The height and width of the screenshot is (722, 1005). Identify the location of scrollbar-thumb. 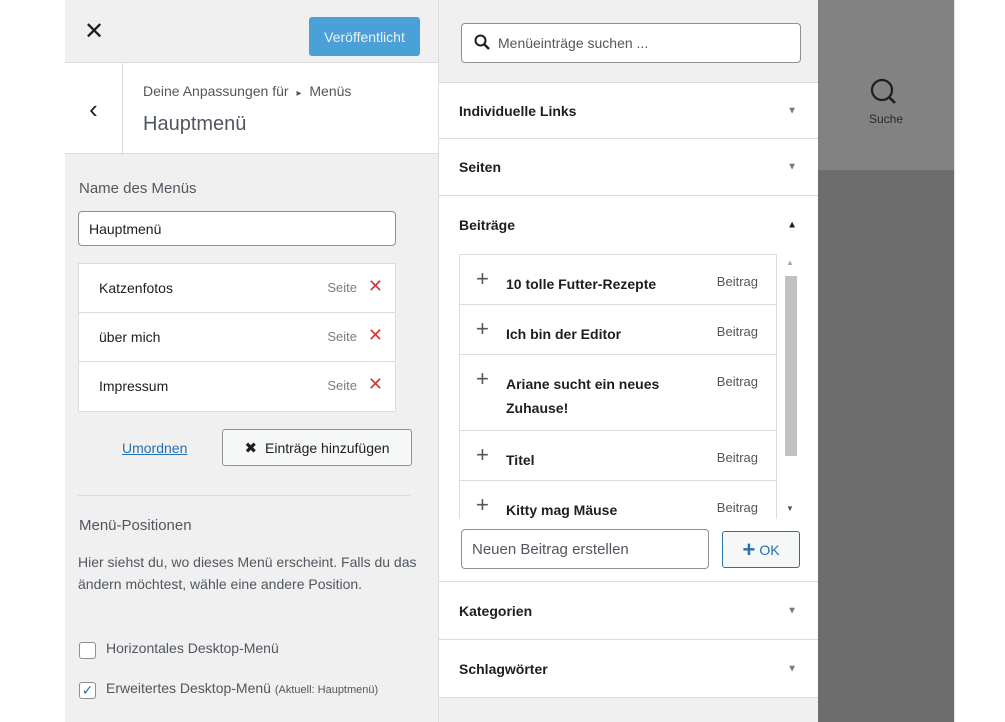
(791, 366).